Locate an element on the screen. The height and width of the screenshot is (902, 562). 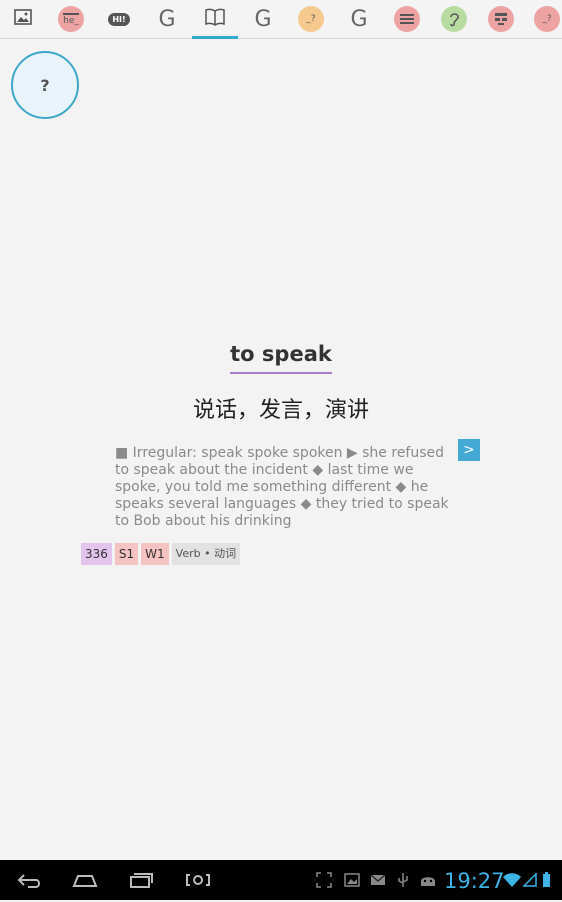
google-tab-1: G is located at coordinates (167, 19).